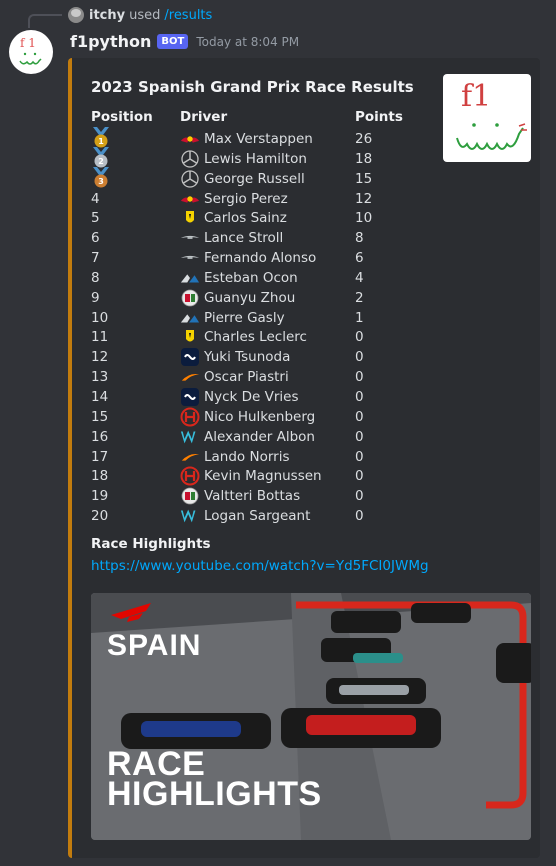 Image resolution: width=556 pixels, height=866 pixels. I want to click on driver-name: Esteban Ocon, so click(251, 277).